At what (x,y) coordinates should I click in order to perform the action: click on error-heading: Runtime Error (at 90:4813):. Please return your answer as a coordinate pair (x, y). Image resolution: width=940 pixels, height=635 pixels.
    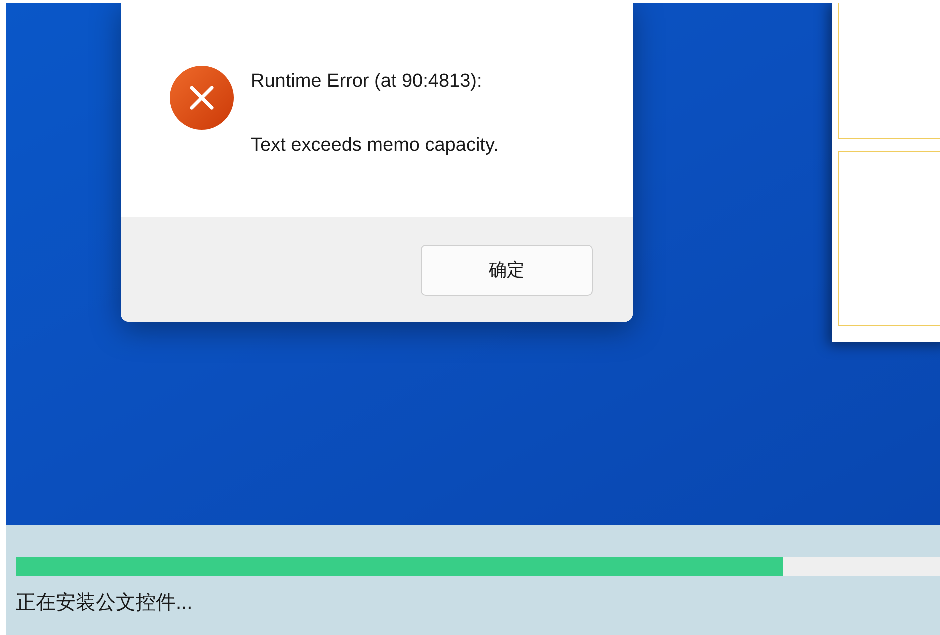
    Looking at the image, I should click on (367, 82).